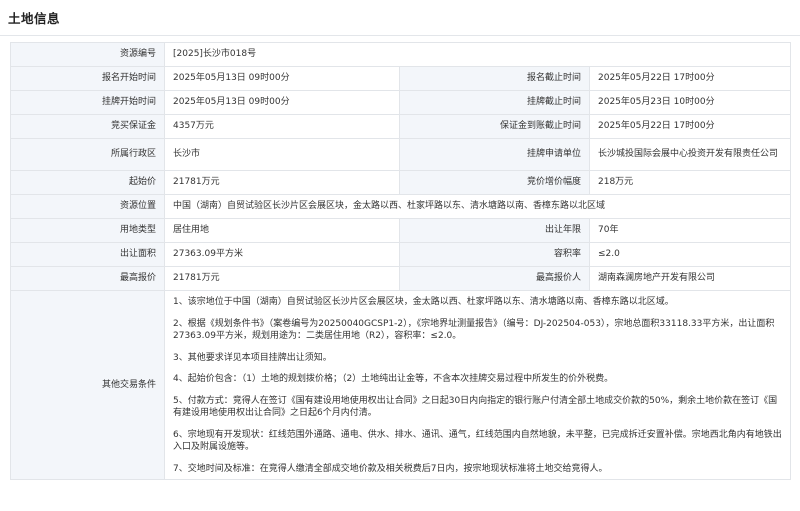 The width and height of the screenshot is (800, 511). I want to click on table-row: 所属行政区 长沙市 挂牌申请单位 长沙城投国际会展中心投资开发有限责任公司, so click(401, 154).